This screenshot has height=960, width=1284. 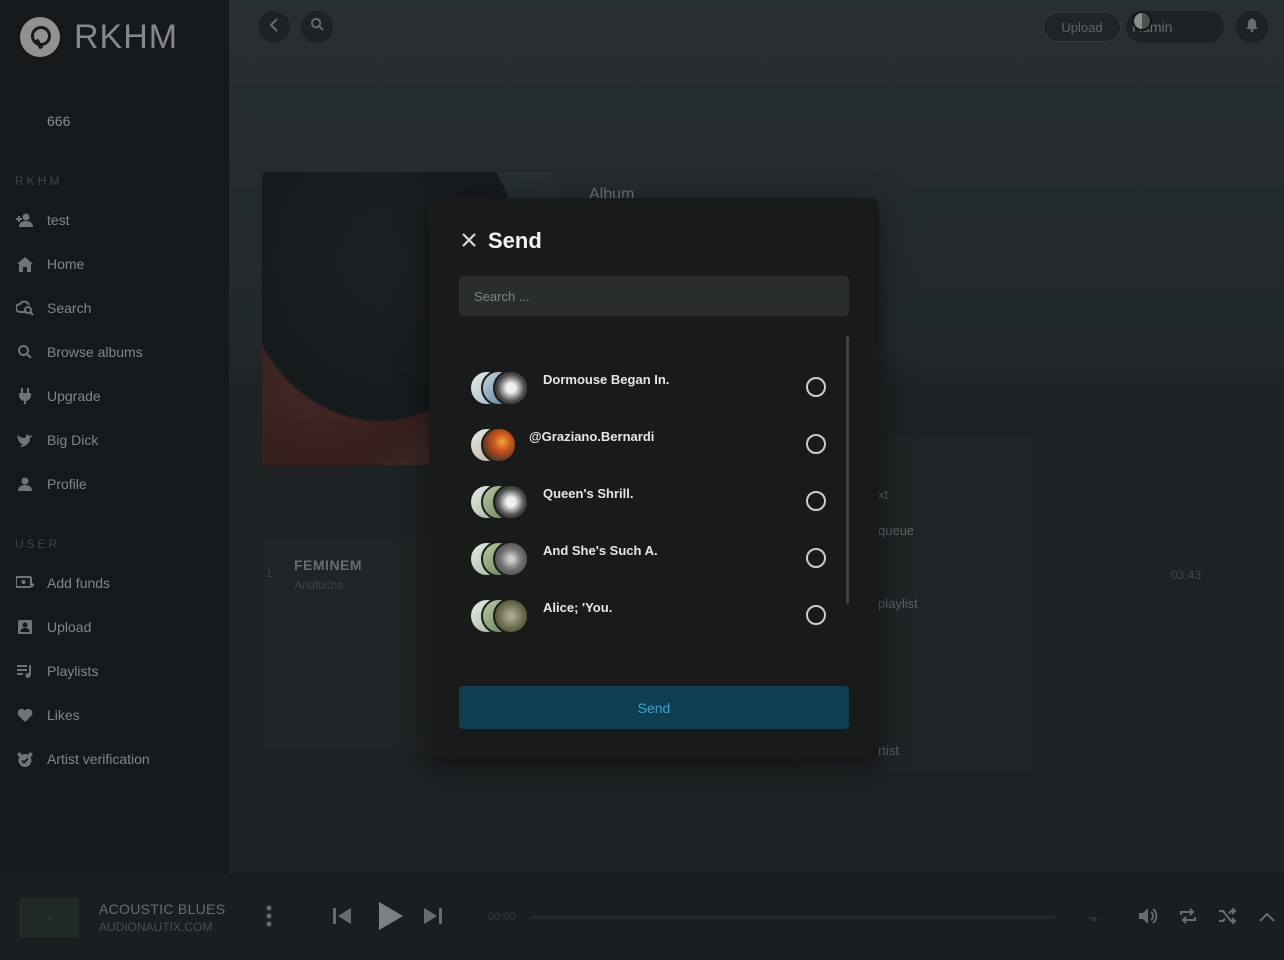 I want to click on recipient-search-input, so click(x=654, y=296).